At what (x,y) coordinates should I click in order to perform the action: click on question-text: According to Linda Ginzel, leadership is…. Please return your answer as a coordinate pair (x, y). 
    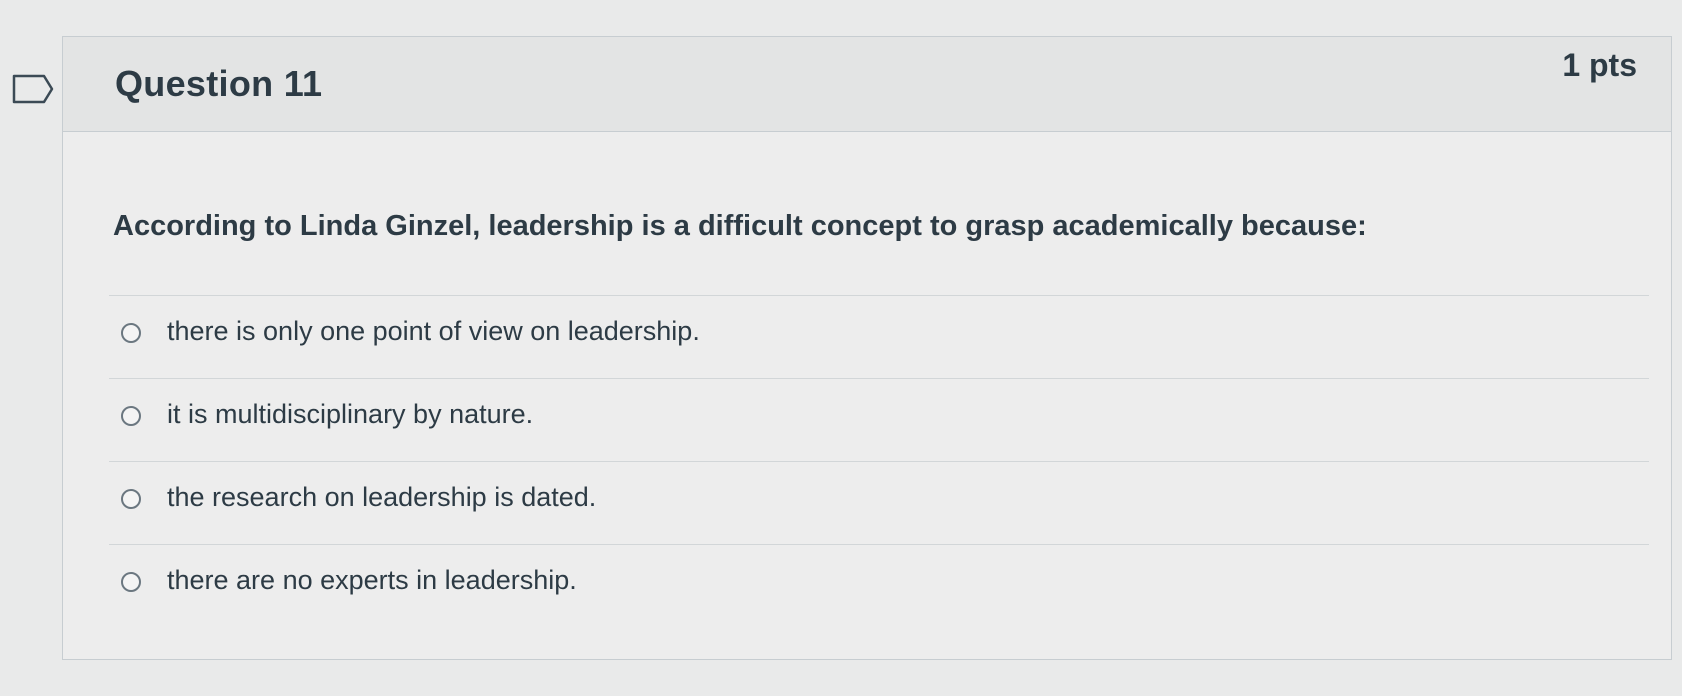
    Looking at the image, I should click on (740, 226).